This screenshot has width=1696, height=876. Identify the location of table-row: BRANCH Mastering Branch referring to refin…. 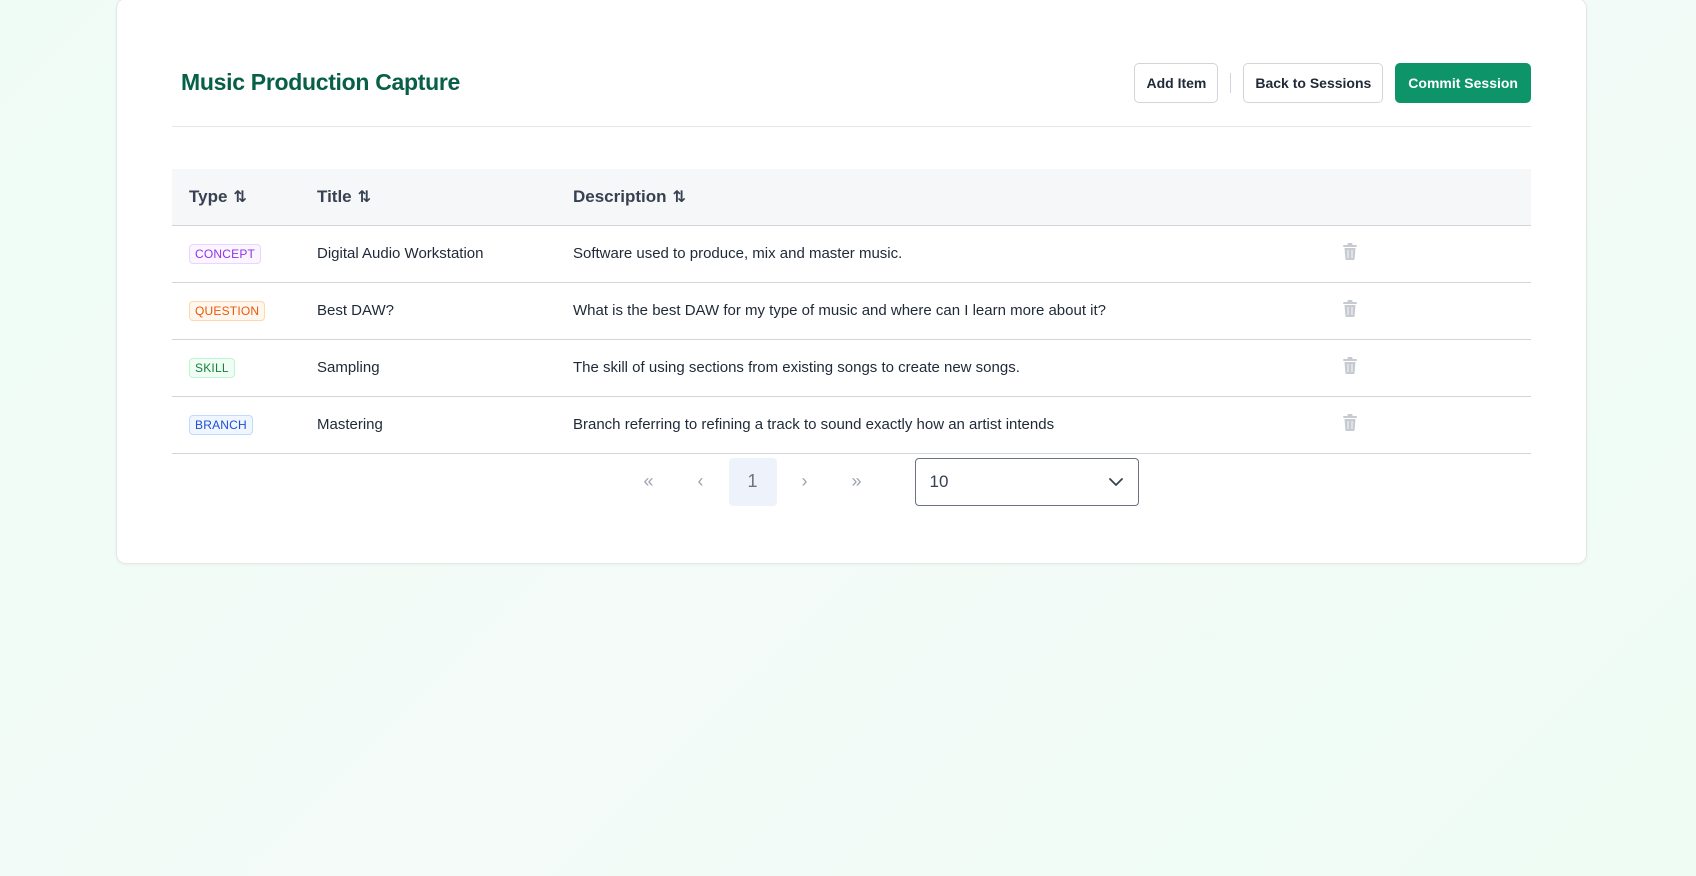
(851, 424).